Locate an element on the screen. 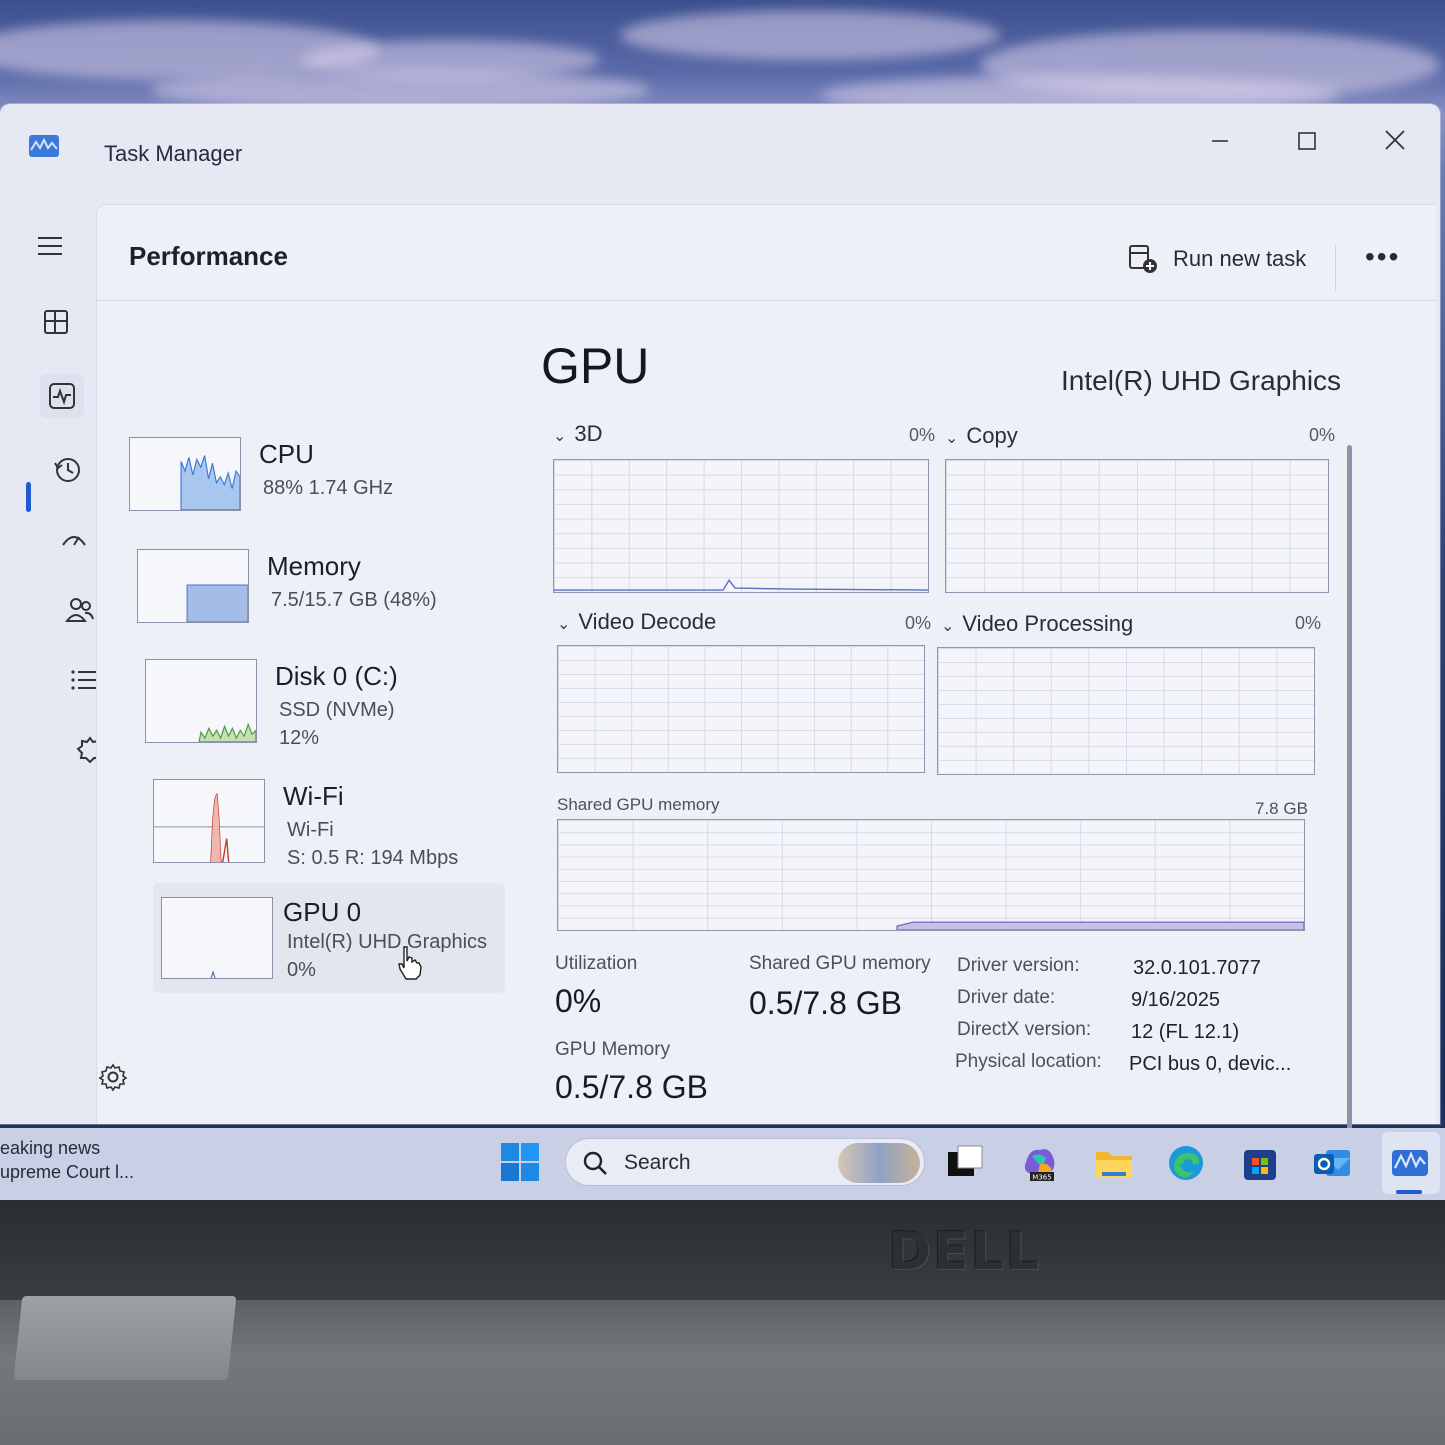 Image resolution: width=1445 pixels, height=1445 pixels. gpu-detail-model: Intel(R) UHD Graphics is located at coordinates (1201, 380).